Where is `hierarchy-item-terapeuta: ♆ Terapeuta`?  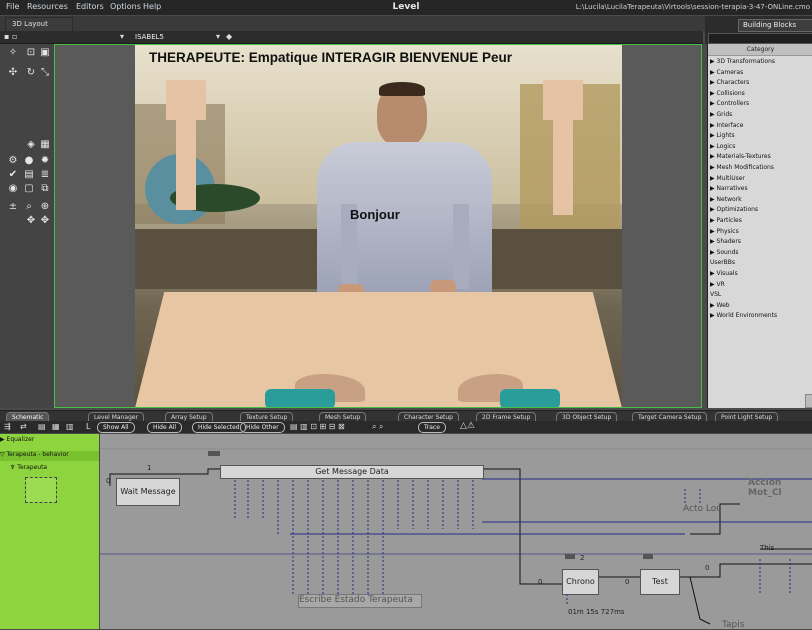
hierarchy-item-terapeuta: ♆ Terapeuta is located at coordinates (28, 467).